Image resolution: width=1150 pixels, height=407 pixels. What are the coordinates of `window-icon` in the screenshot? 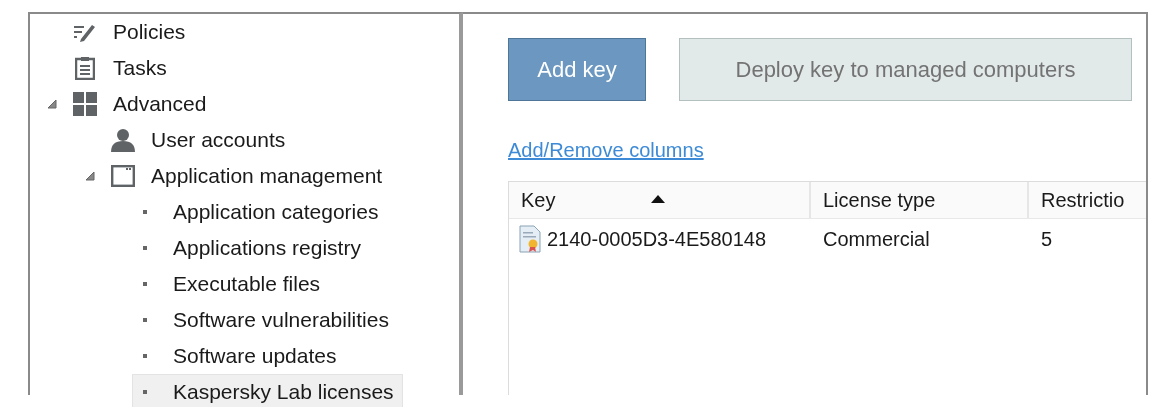 It's located at (123, 176).